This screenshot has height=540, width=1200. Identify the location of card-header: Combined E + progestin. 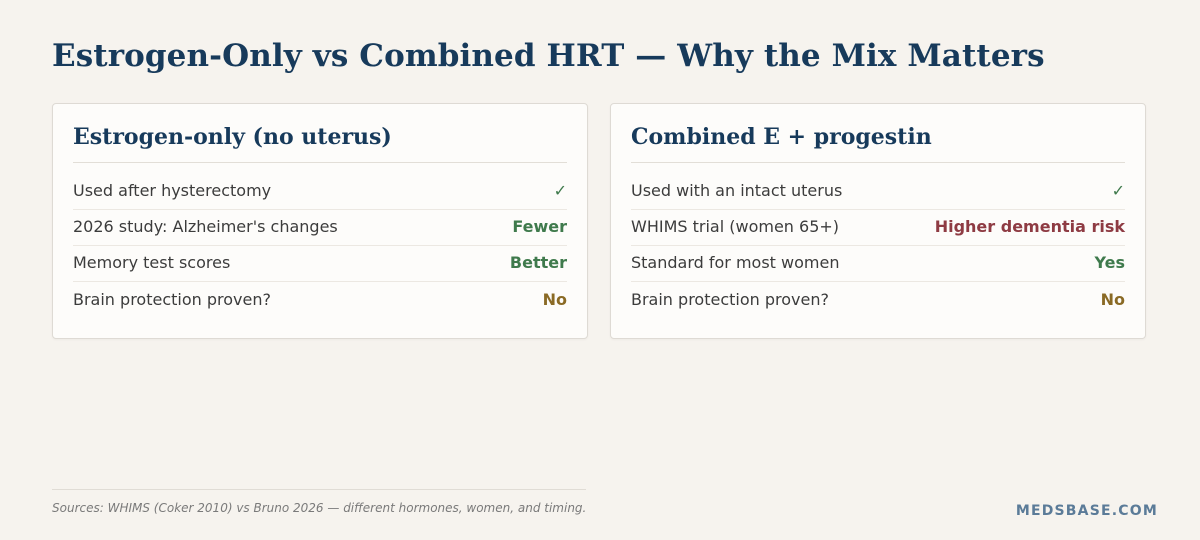
(878, 133).